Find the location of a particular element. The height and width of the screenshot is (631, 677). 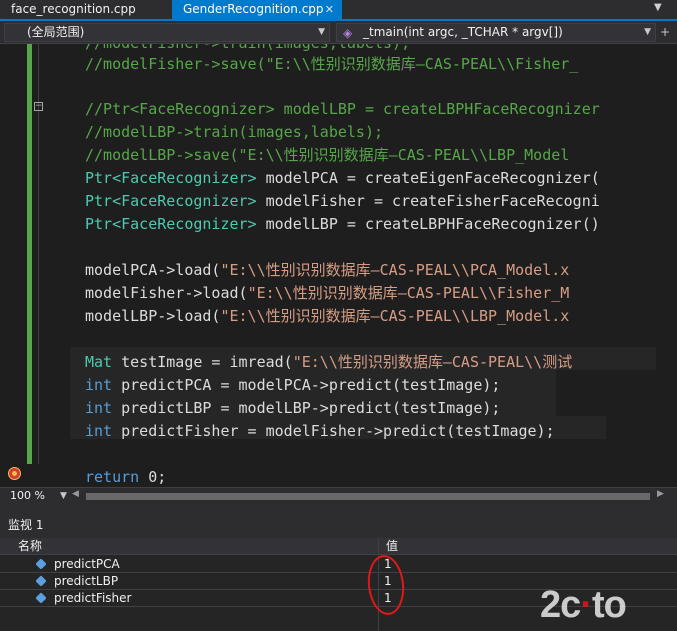

change-tracking-bar is located at coordinates (29, 254).